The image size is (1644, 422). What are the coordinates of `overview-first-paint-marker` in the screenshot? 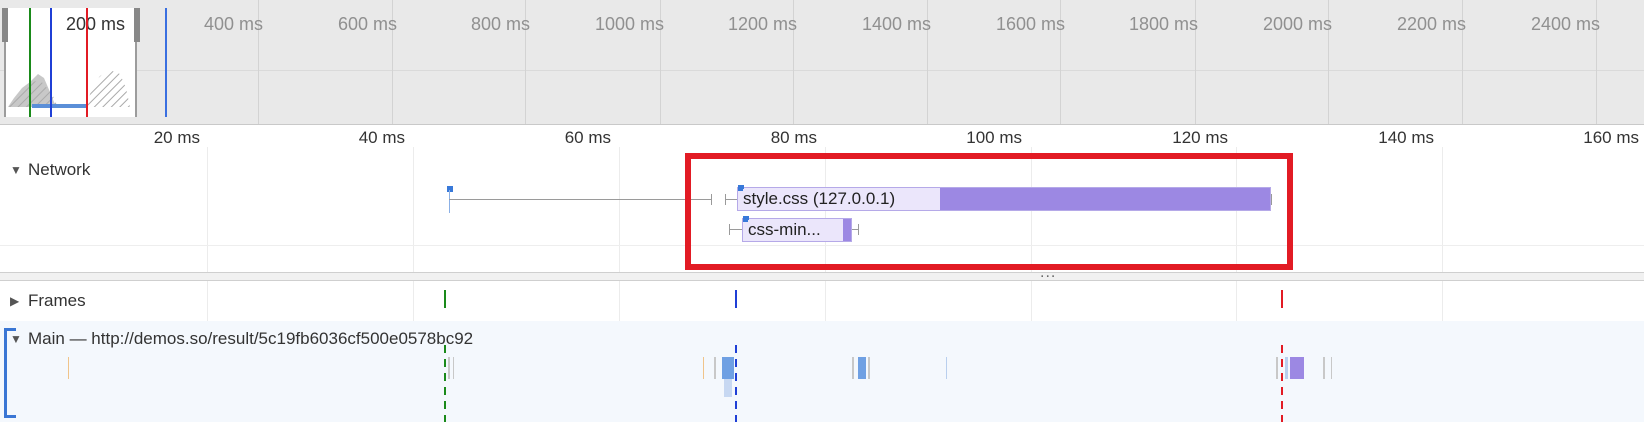 It's located at (51, 62).